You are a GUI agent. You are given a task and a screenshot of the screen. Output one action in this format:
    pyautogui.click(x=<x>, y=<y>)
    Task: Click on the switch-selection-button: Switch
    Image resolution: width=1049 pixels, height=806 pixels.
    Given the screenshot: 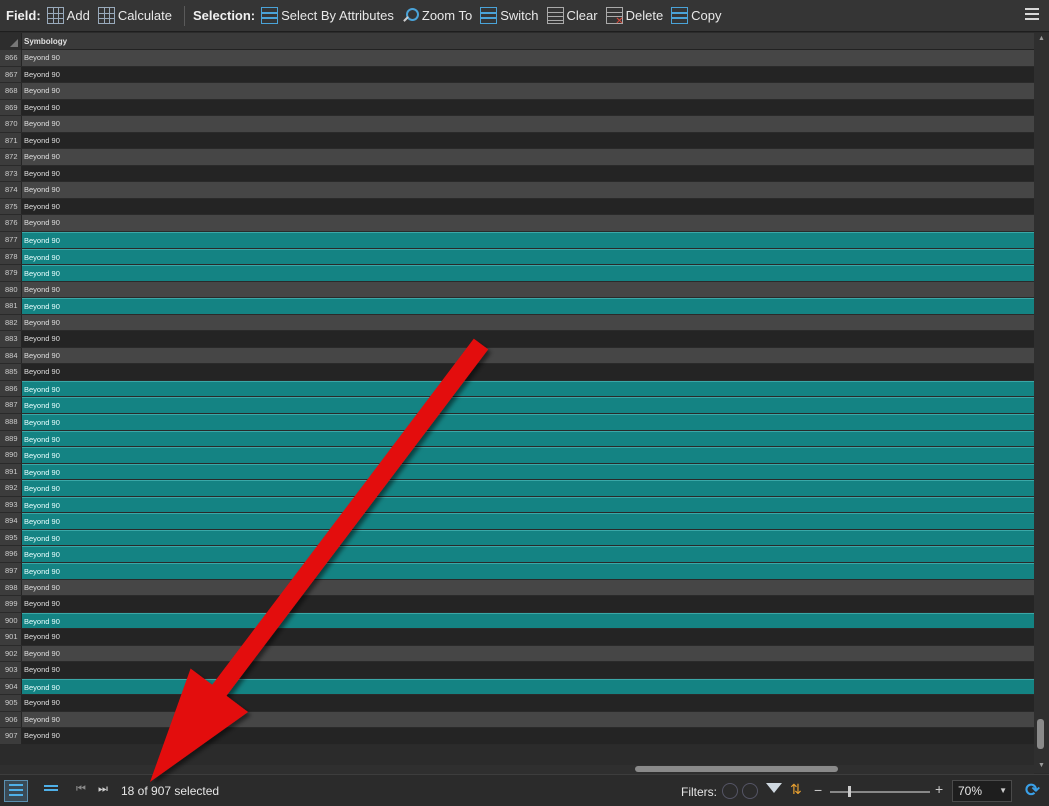 What is the action you would take?
    pyautogui.click(x=509, y=15)
    